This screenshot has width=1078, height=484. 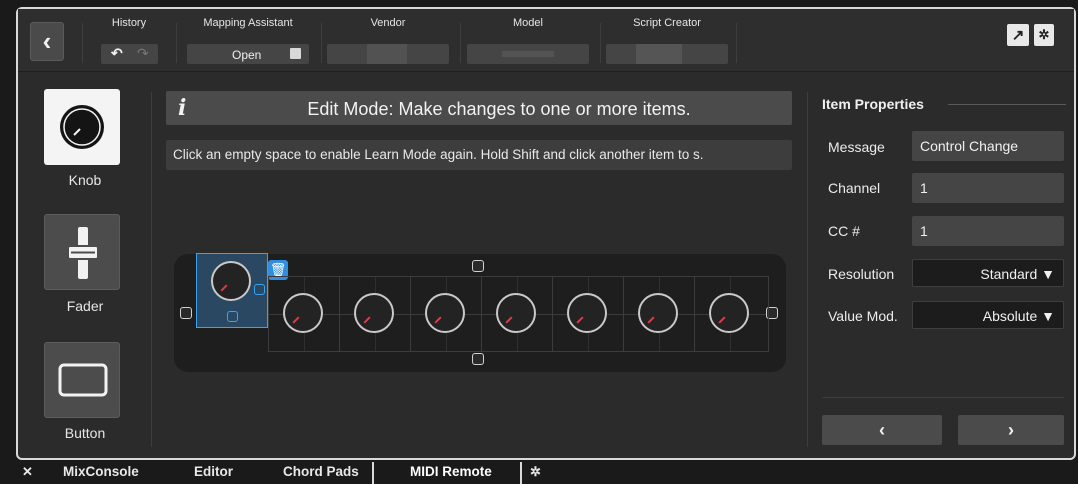 I want to click on palette-knob-label: Knob, so click(x=85, y=180).